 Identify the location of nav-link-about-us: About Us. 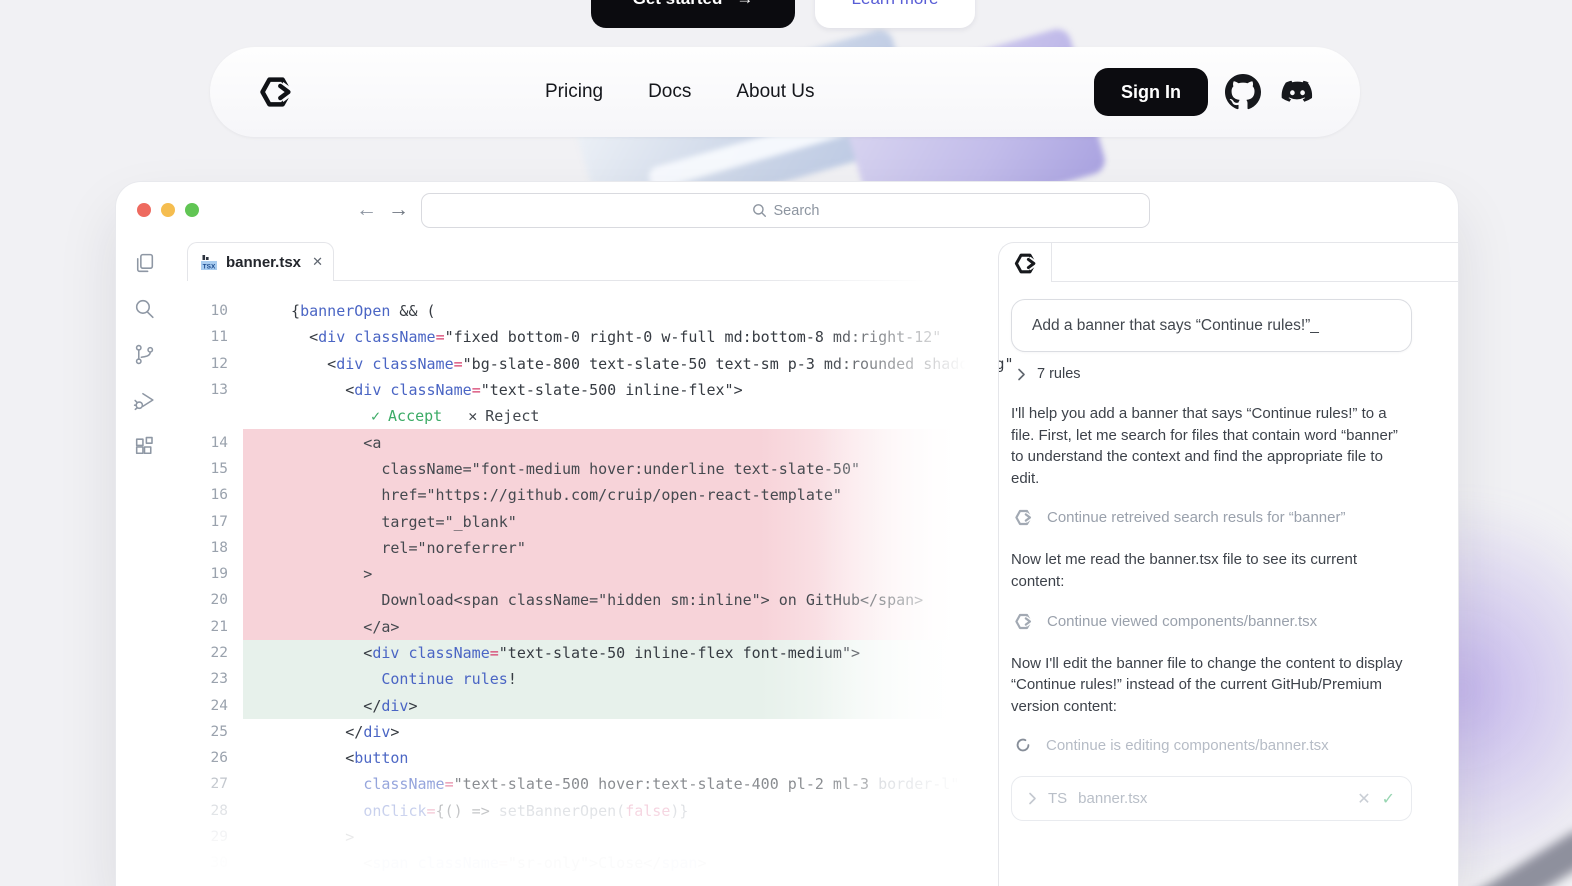
(775, 92).